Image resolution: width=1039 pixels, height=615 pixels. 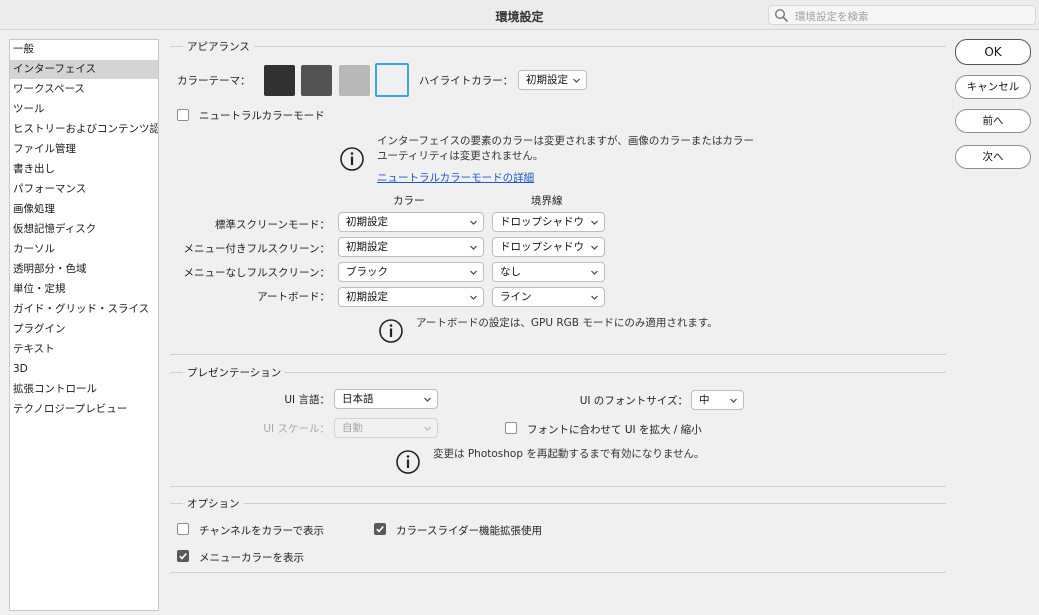 What do you see at coordinates (542, 247) in the screenshot?
I see `full-screen-menu-border-value: ドロップシャドウ` at bounding box center [542, 247].